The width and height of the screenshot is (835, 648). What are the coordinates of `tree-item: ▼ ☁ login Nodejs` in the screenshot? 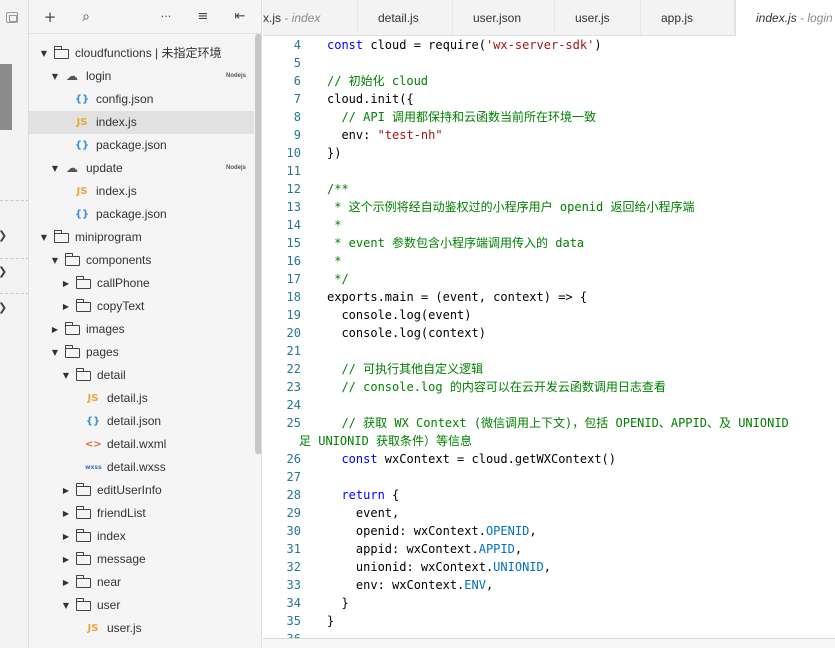 It's located at (141, 76).